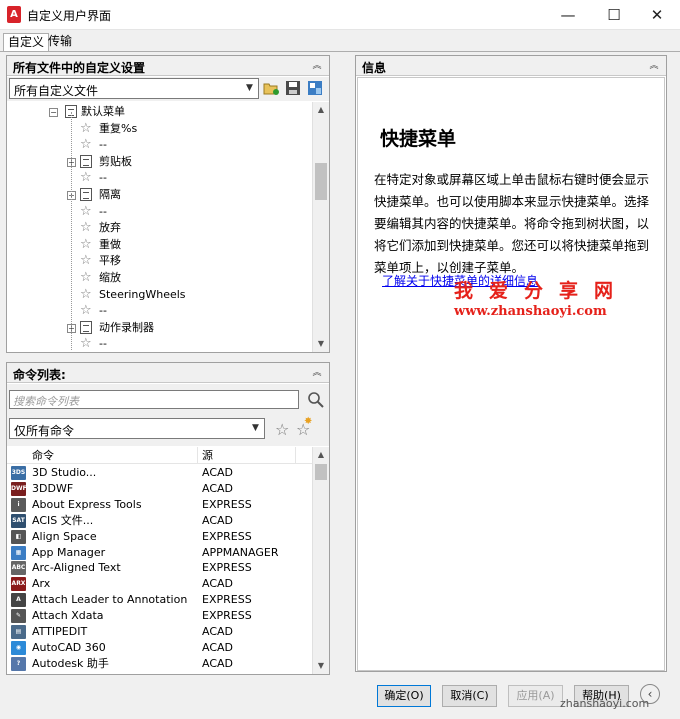  Describe the element at coordinates (110, 194) in the screenshot. I see `tree-item-label: 隔离` at that location.